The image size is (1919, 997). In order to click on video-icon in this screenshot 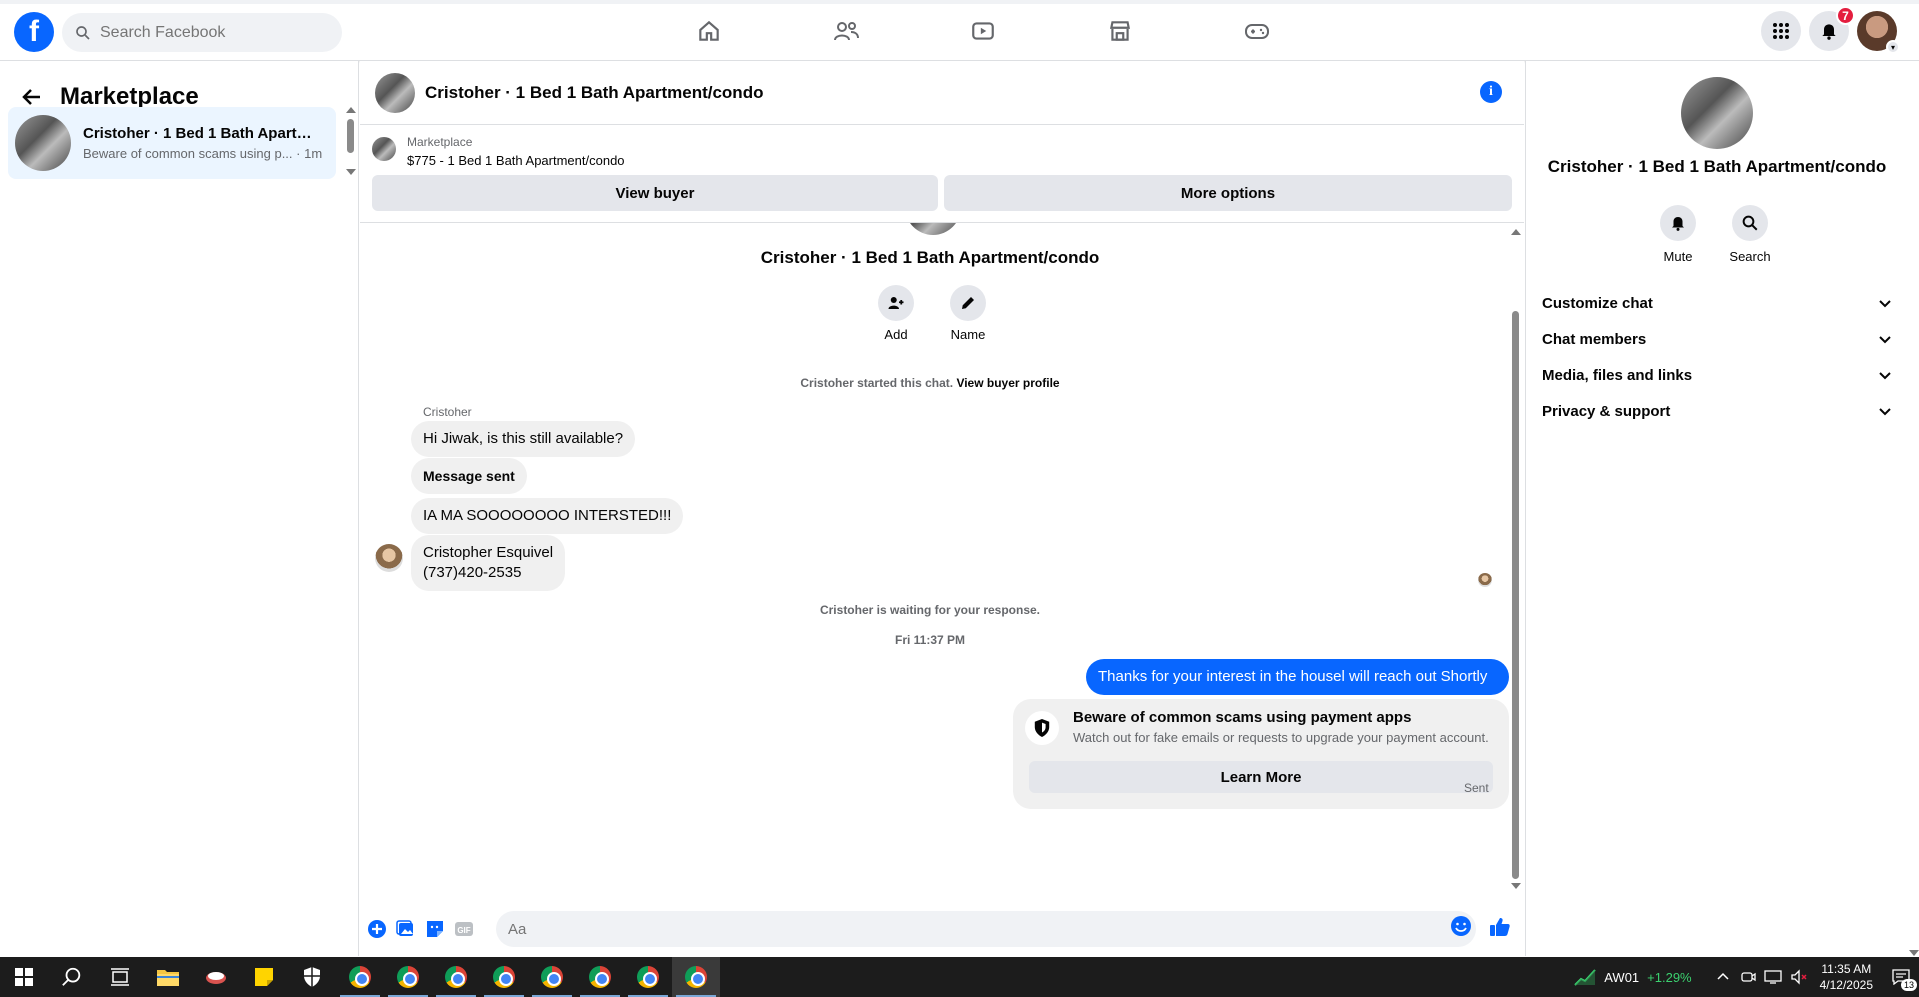, I will do `click(982, 31)`.